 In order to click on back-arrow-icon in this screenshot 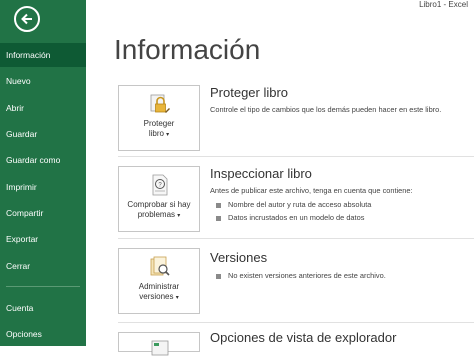, I will do `click(26, 19)`.